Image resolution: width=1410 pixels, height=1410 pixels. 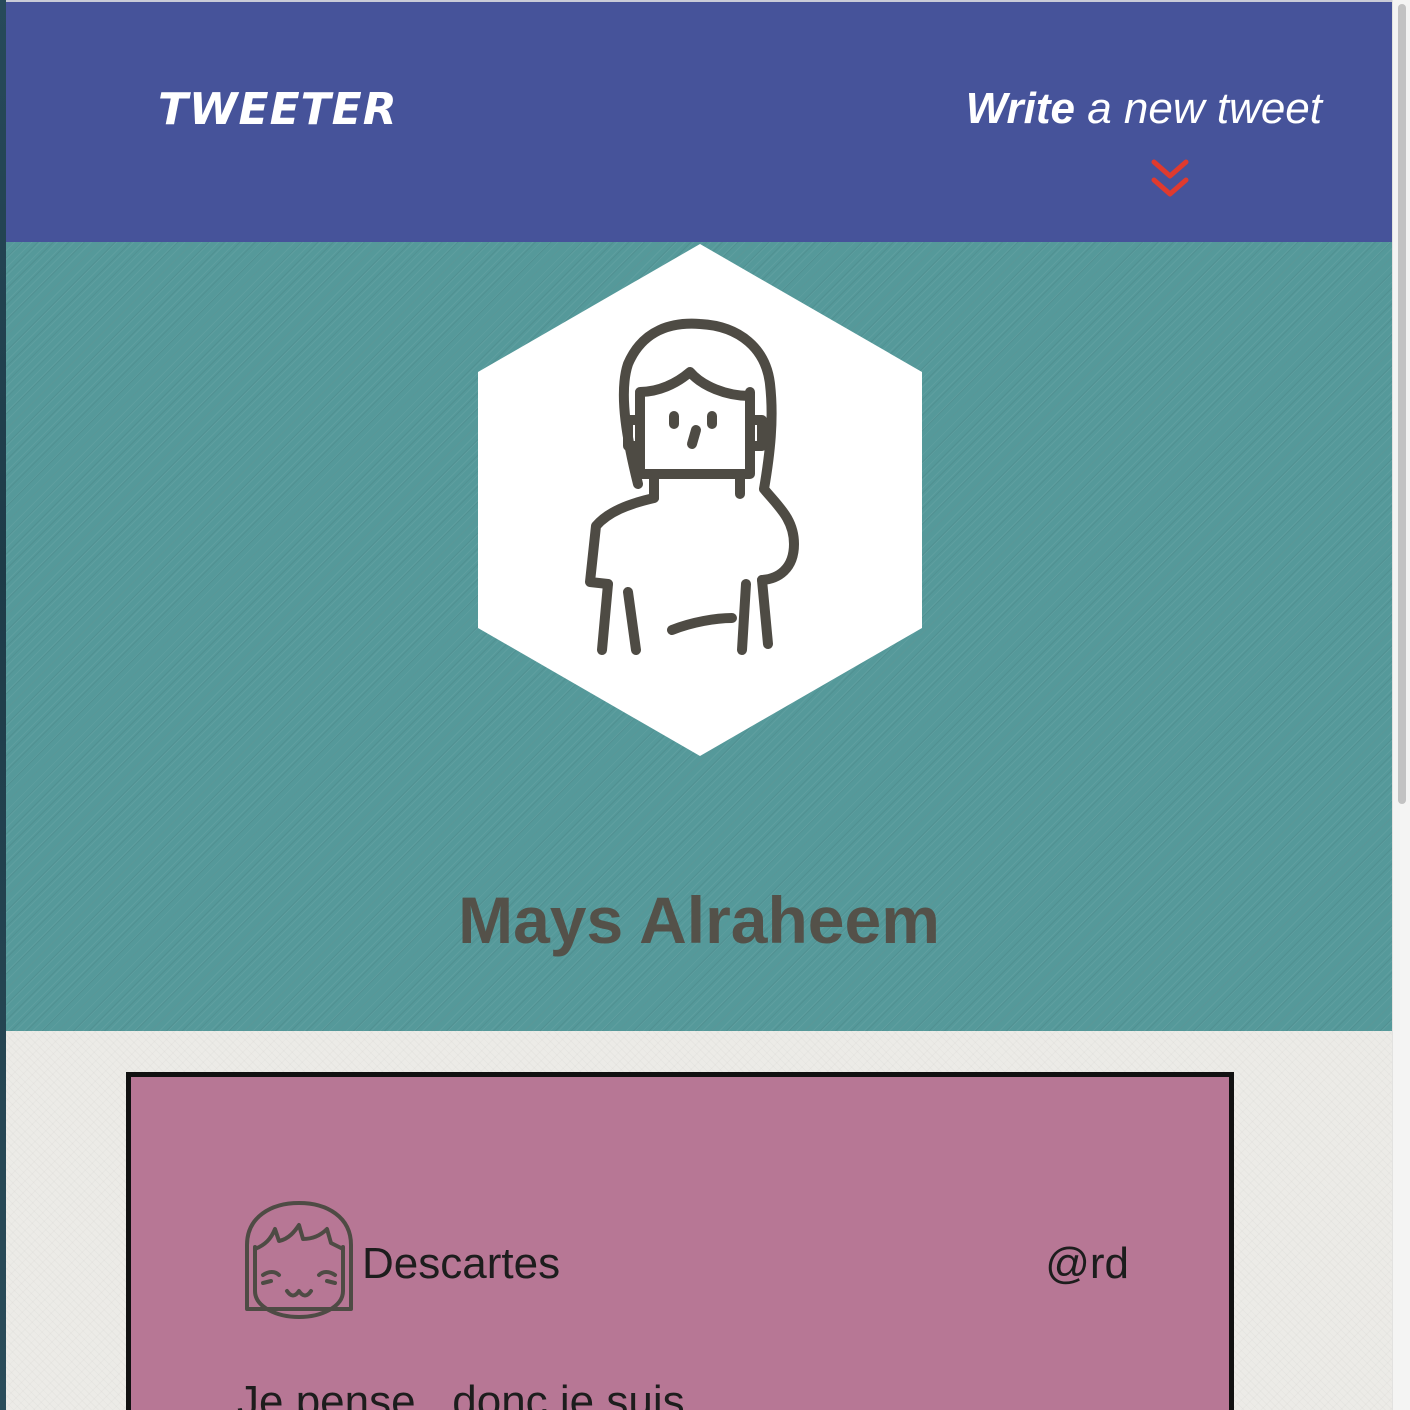 I want to click on smiling-girl-avatar-icon, so click(x=299, y=1260).